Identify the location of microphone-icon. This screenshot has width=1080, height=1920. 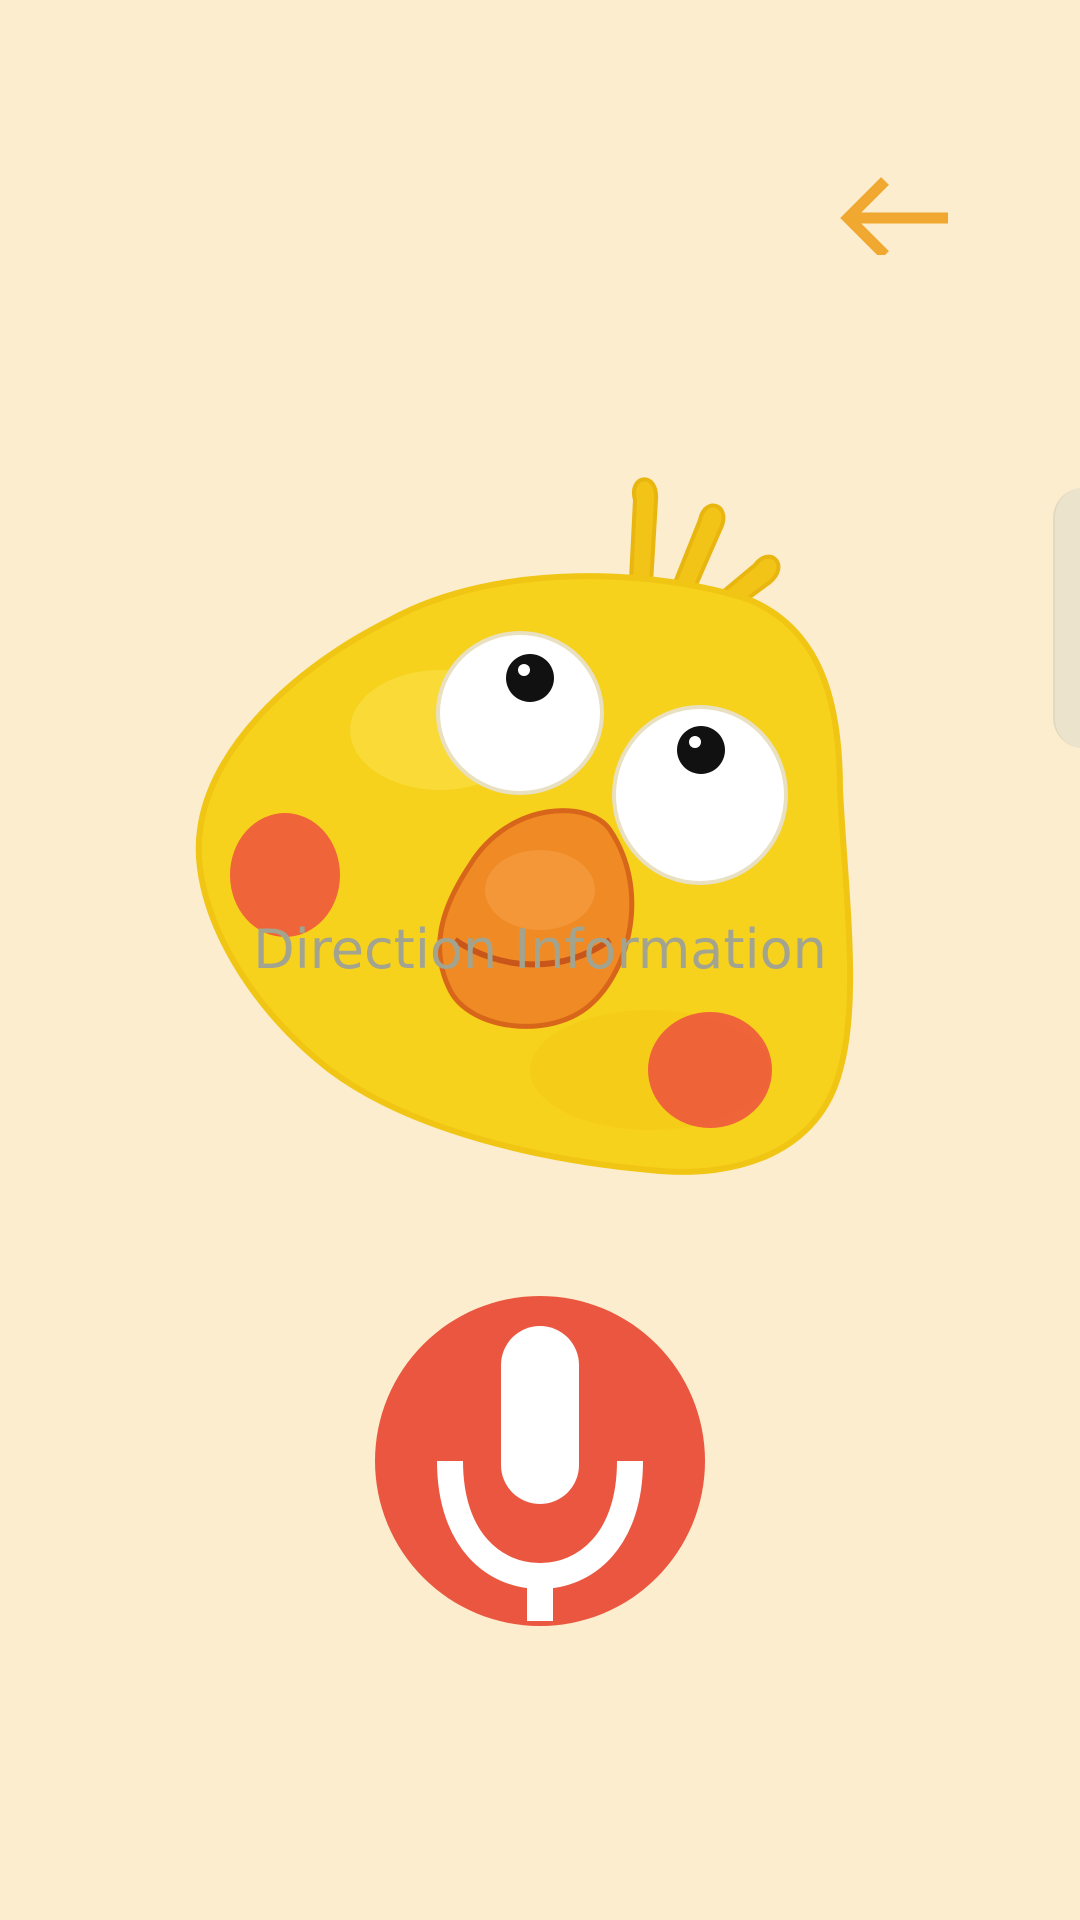
(540, 1473).